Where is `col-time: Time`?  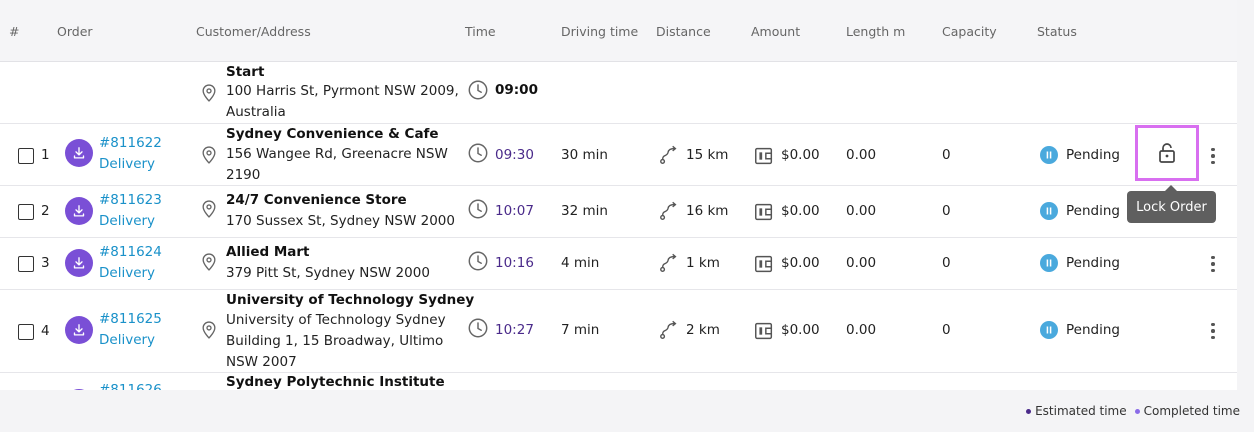
col-time: Time is located at coordinates (480, 31).